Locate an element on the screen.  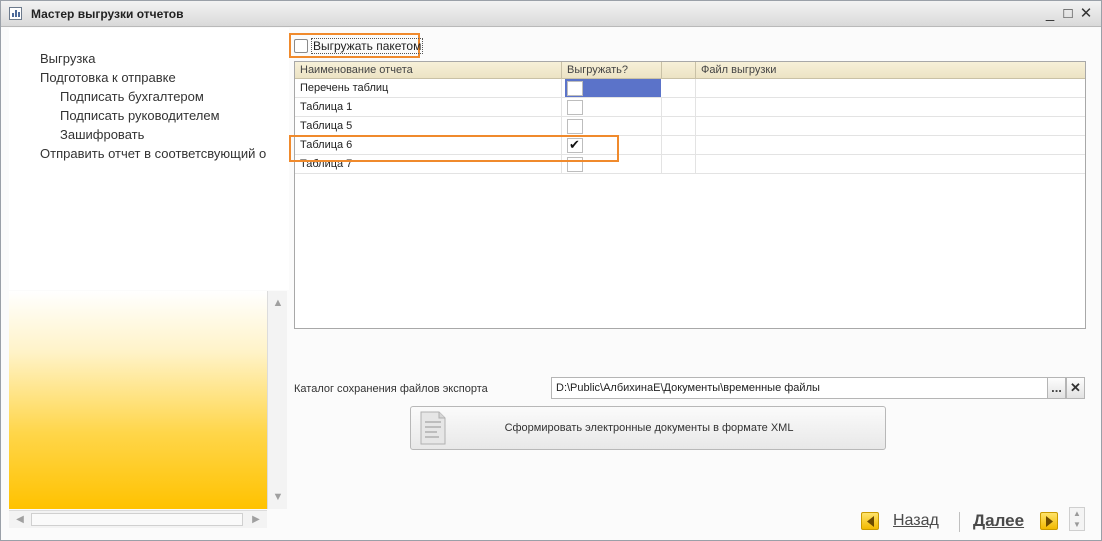
scroll-thumb is located at coordinates (137, 519).